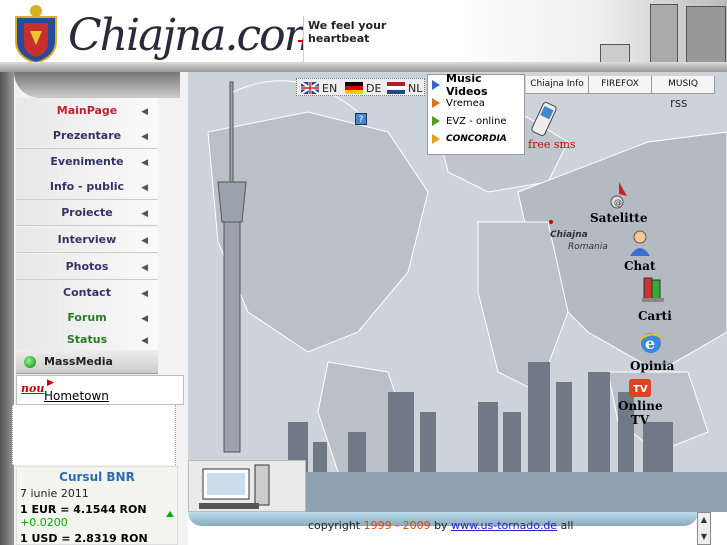  I want to click on top-tabs: Chiajna Info FIREFOX MUSIQ, so click(620, 85).